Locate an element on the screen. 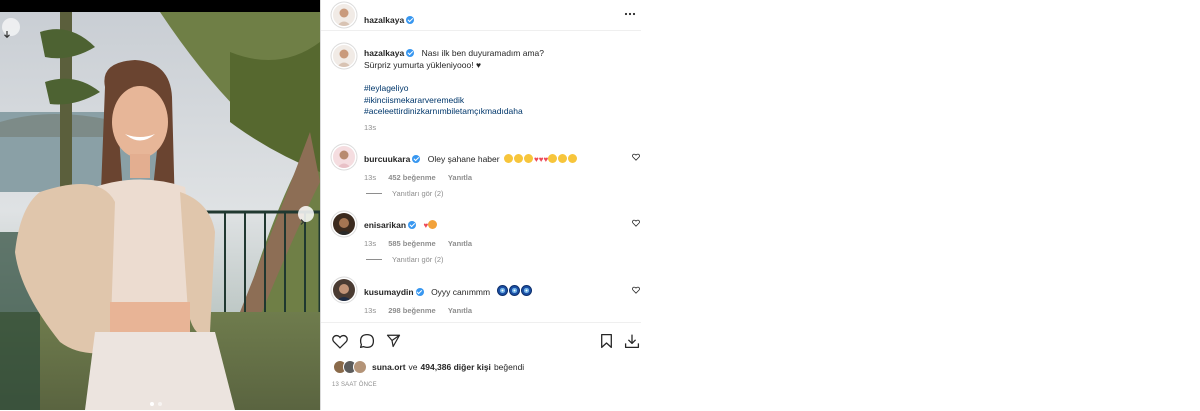 This screenshot has width=1200, height=411. comment-text: Oley şahane haber is located at coordinates (463, 159).